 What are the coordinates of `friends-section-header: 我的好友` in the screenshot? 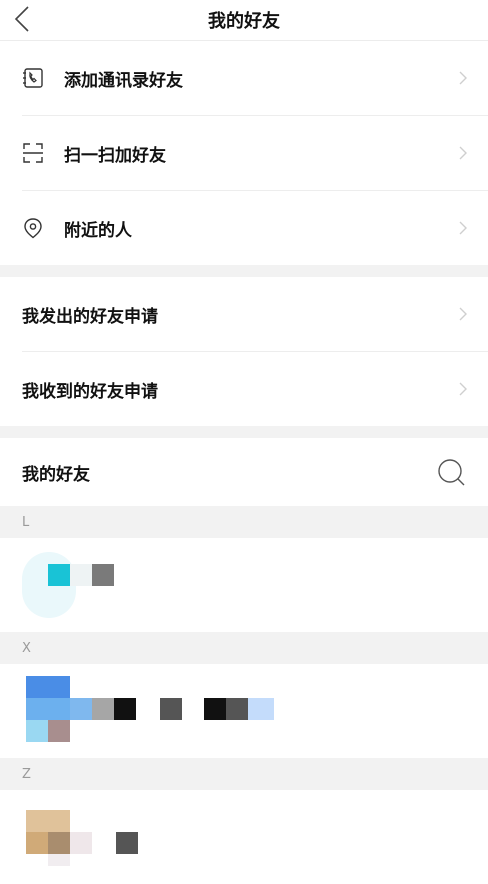 It's located at (244, 472).